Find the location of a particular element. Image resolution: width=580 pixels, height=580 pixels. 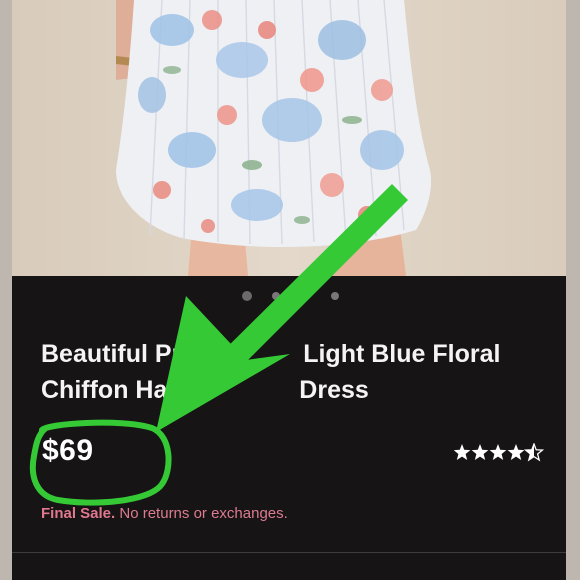

final-sale-text: No returns or exchanges. is located at coordinates (203, 513).